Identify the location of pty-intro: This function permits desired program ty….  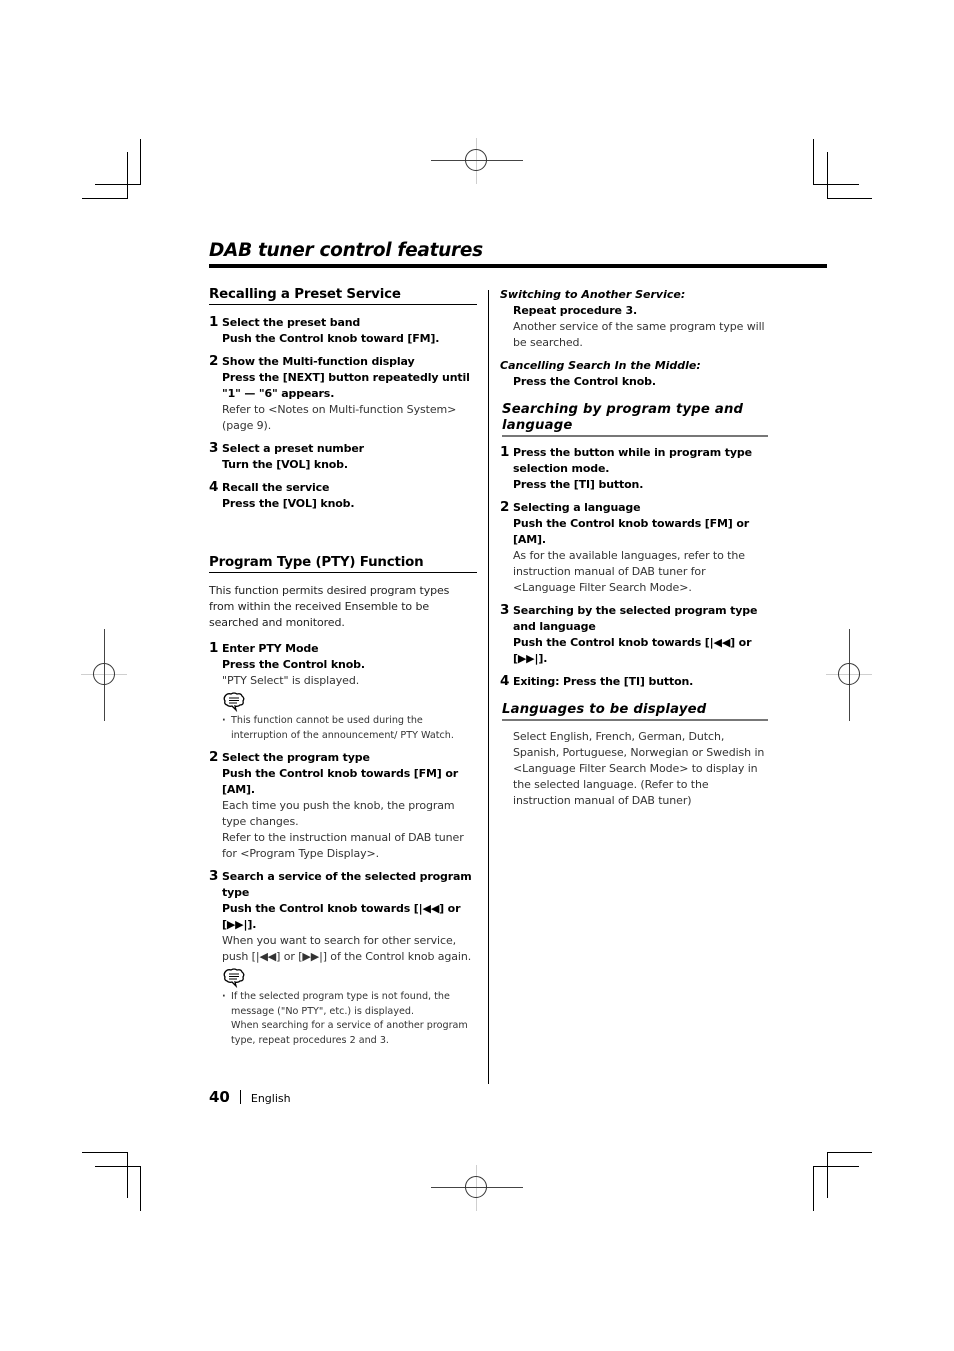
(329, 606).